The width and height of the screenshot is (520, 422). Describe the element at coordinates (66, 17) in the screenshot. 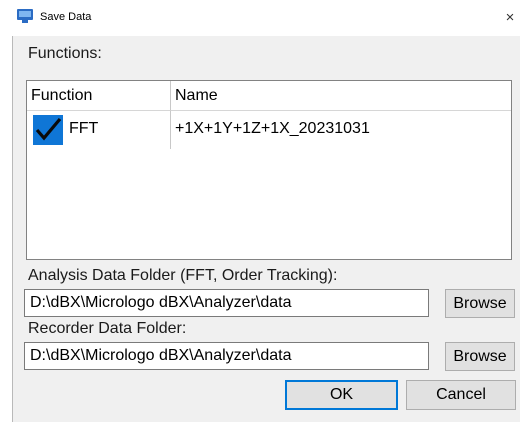

I see `window-title: Save Data` at that location.